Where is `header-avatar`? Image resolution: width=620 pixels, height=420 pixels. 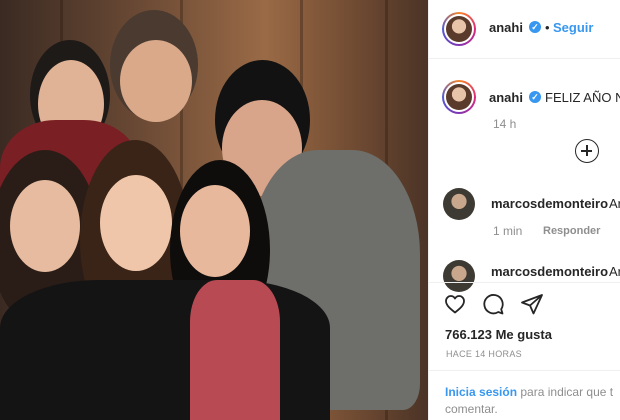
header-avatar is located at coordinates (459, 29).